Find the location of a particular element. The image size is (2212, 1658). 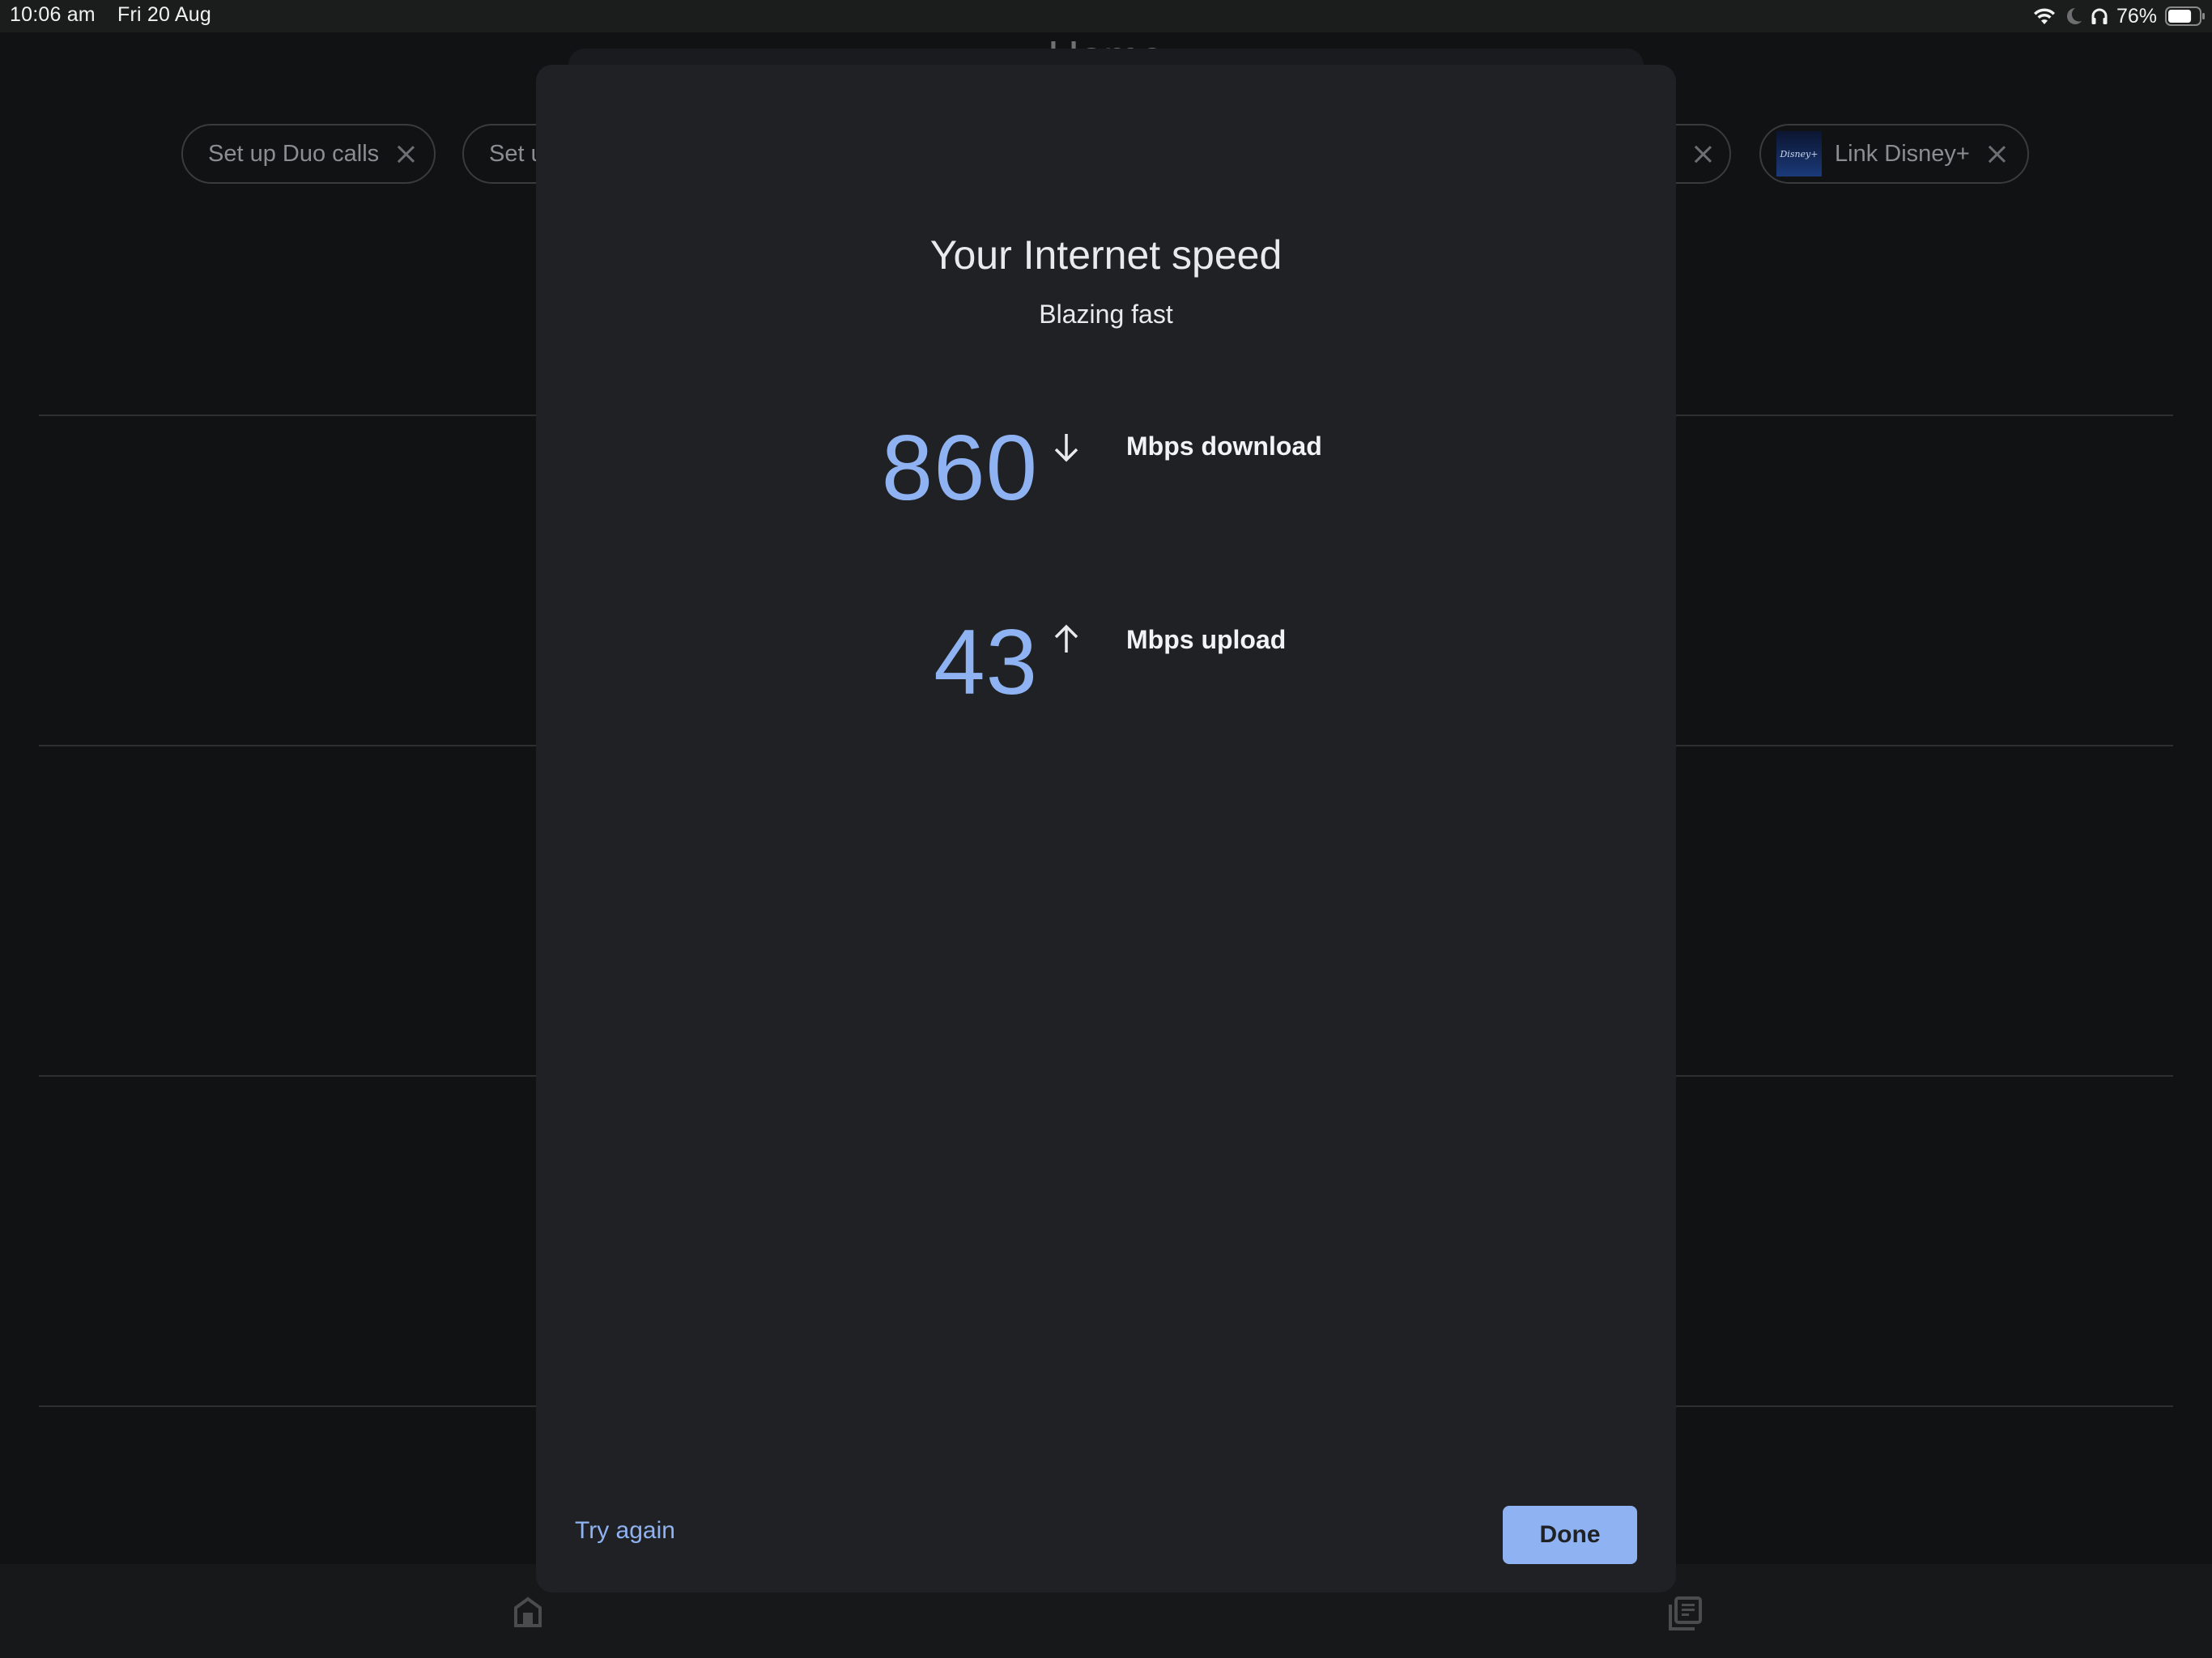

disney-plus-logo: Disney+ is located at coordinates (1799, 153).